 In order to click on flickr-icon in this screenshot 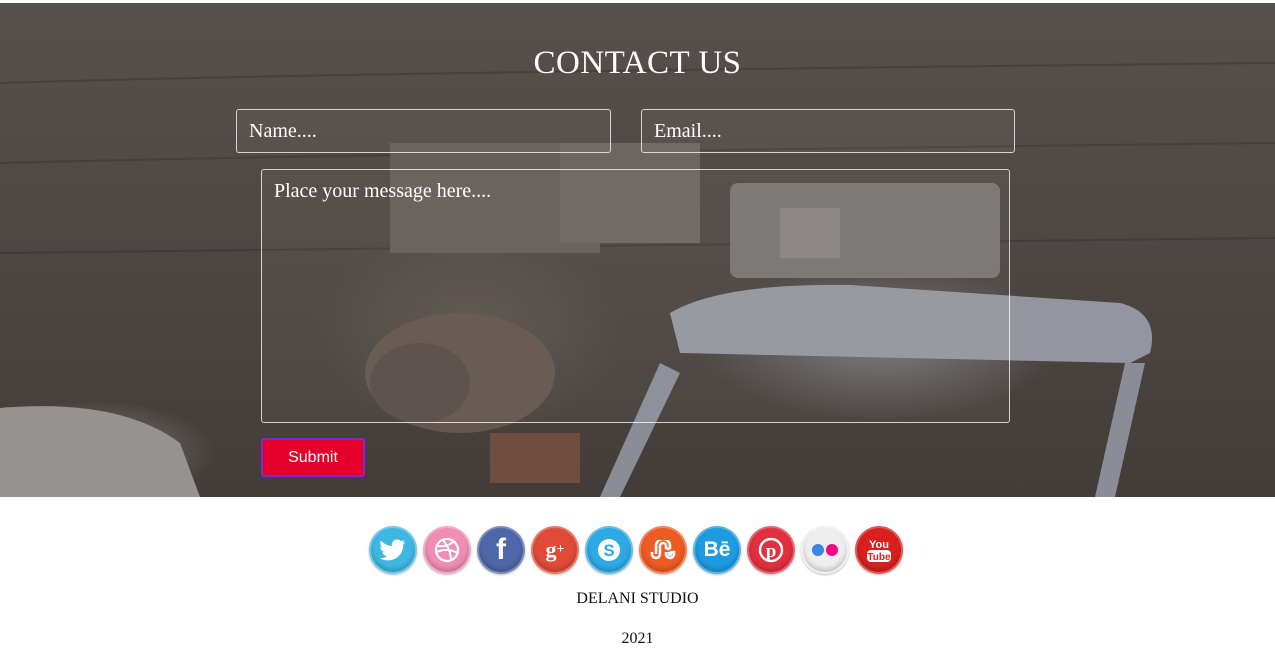, I will do `click(825, 550)`.